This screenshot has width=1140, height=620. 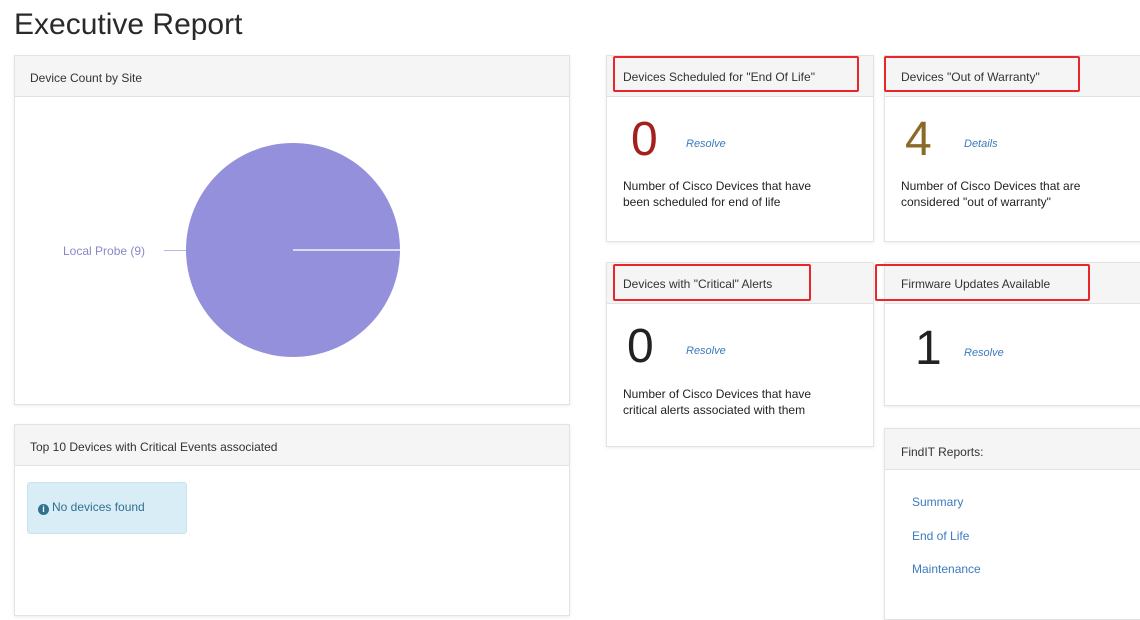 What do you see at coordinates (644, 139) in the screenshot?
I see `eol-count: 0` at bounding box center [644, 139].